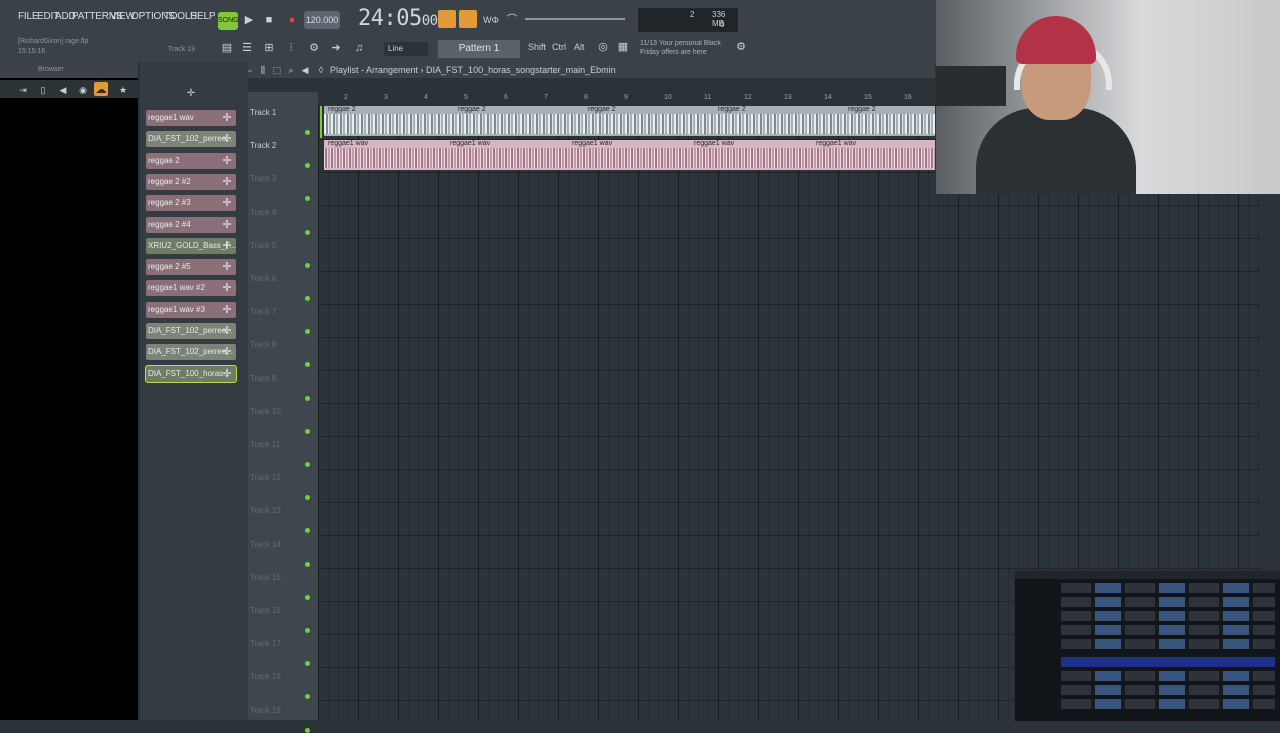 This screenshot has height=733, width=1280. Describe the element at coordinates (512, 20) in the screenshot. I see `pitch-icon: ⌒` at that location.